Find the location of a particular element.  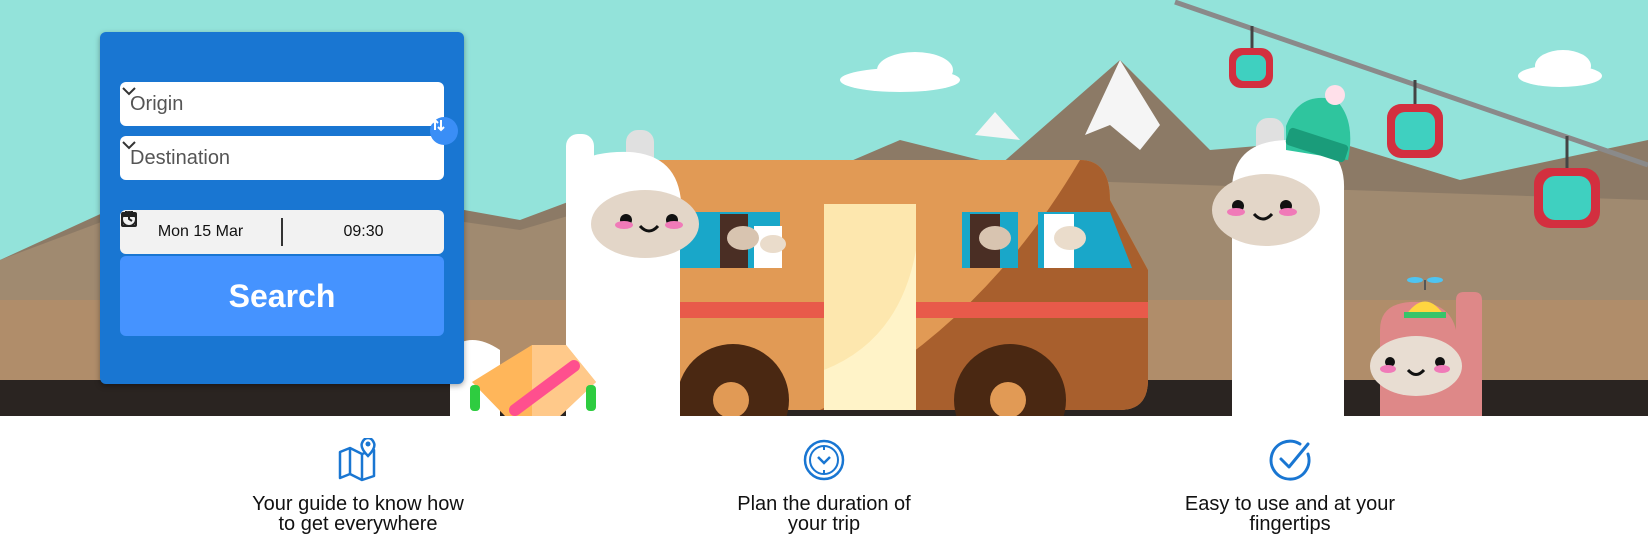

feature-easy-text: Easy to use and at your fingertips is located at coordinates (1290, 514).